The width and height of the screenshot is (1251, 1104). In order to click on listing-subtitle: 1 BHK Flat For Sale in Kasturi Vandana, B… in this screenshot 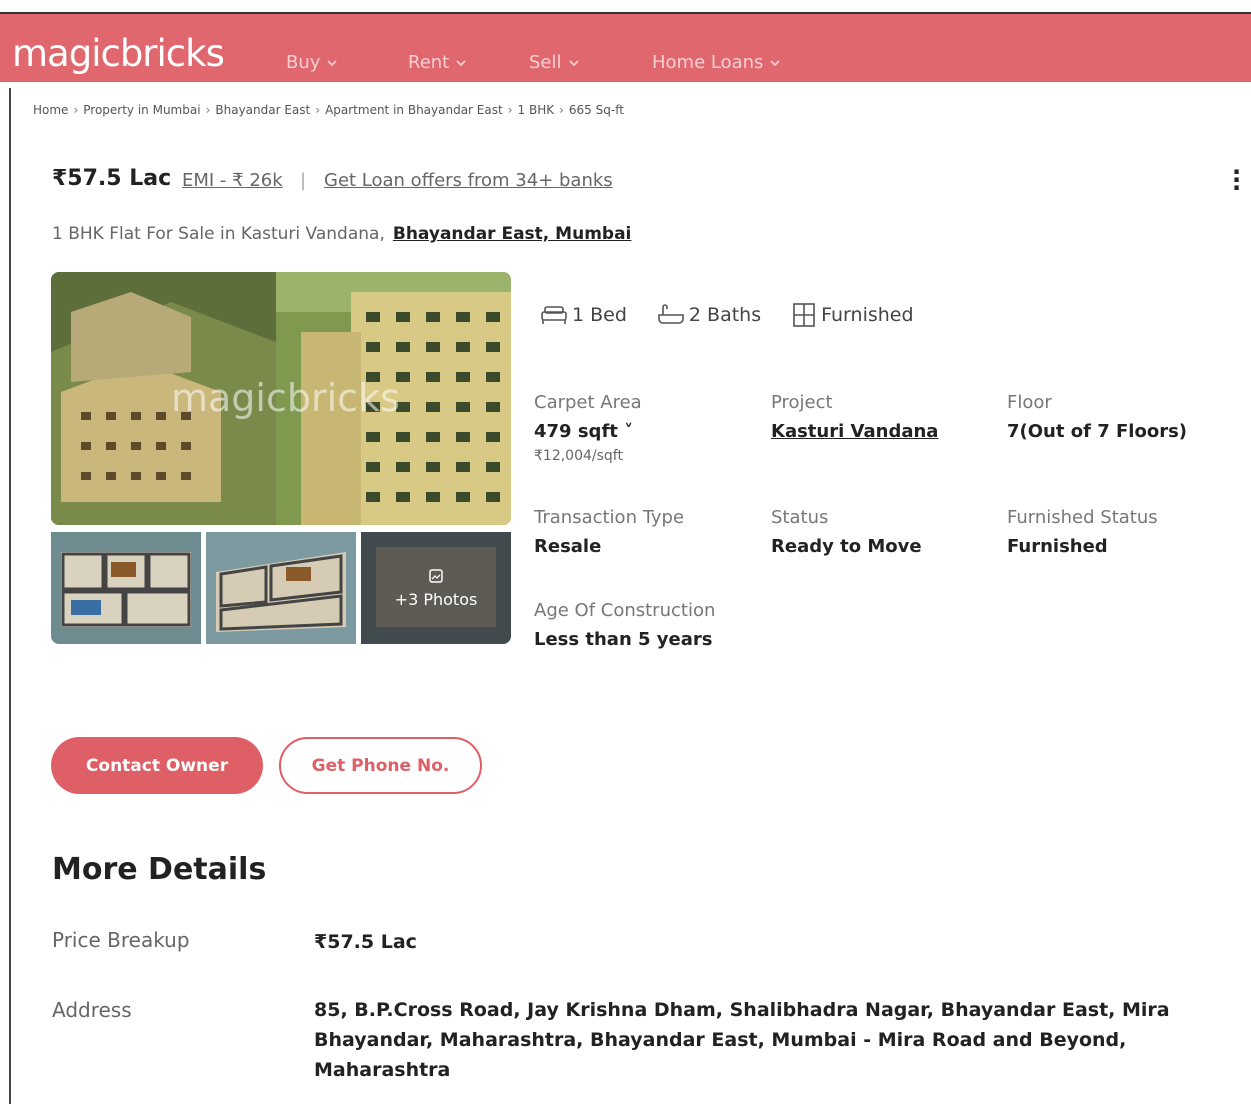, I will do `click(341, 234)`.